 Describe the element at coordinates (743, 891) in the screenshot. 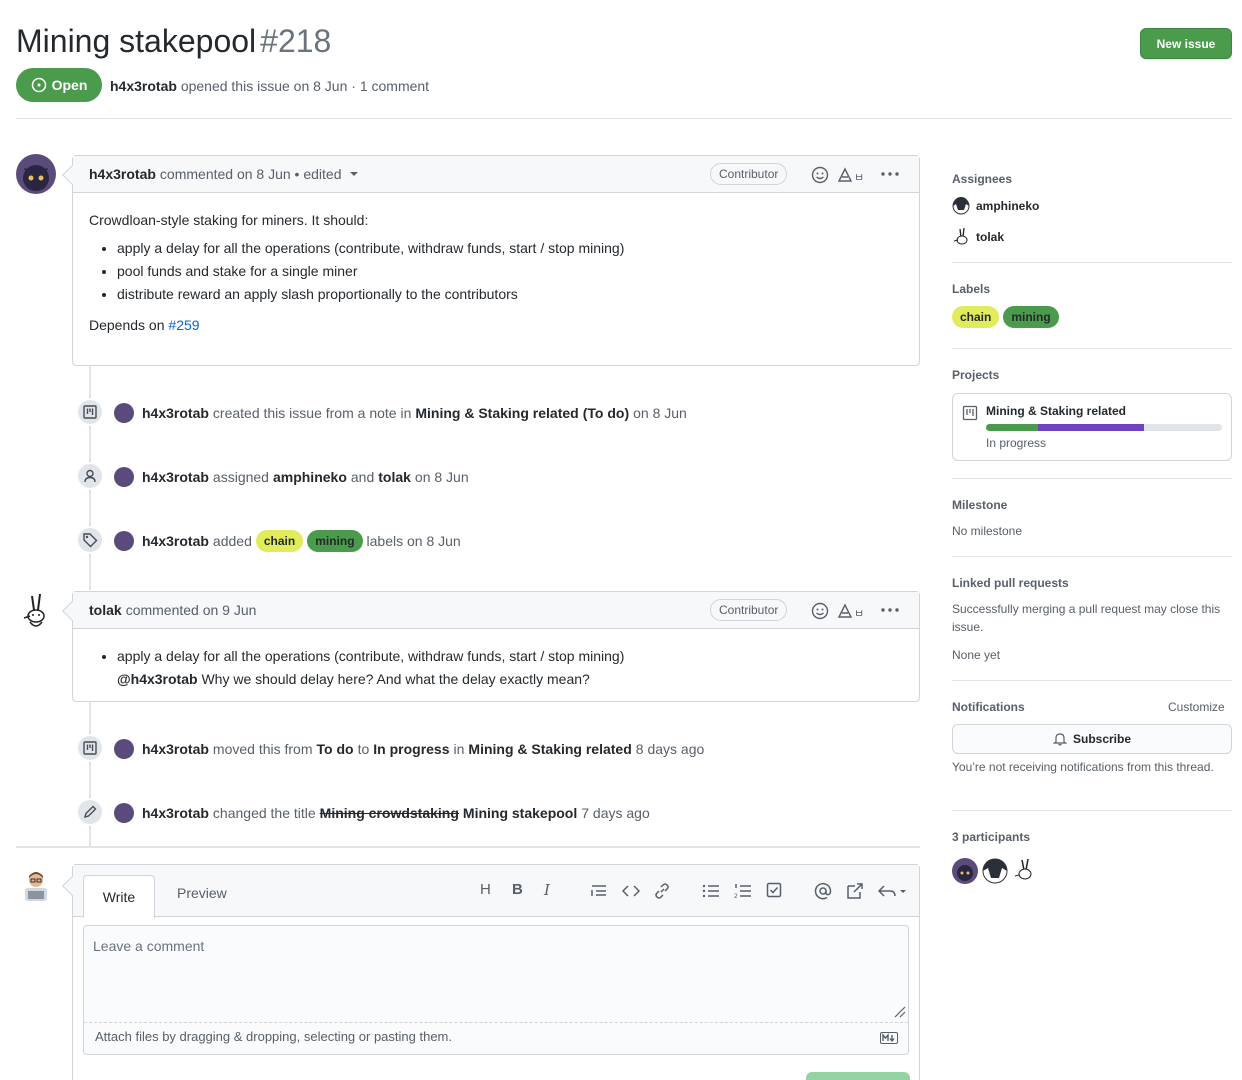

I see `numbered-list-icon: 2` at that location.